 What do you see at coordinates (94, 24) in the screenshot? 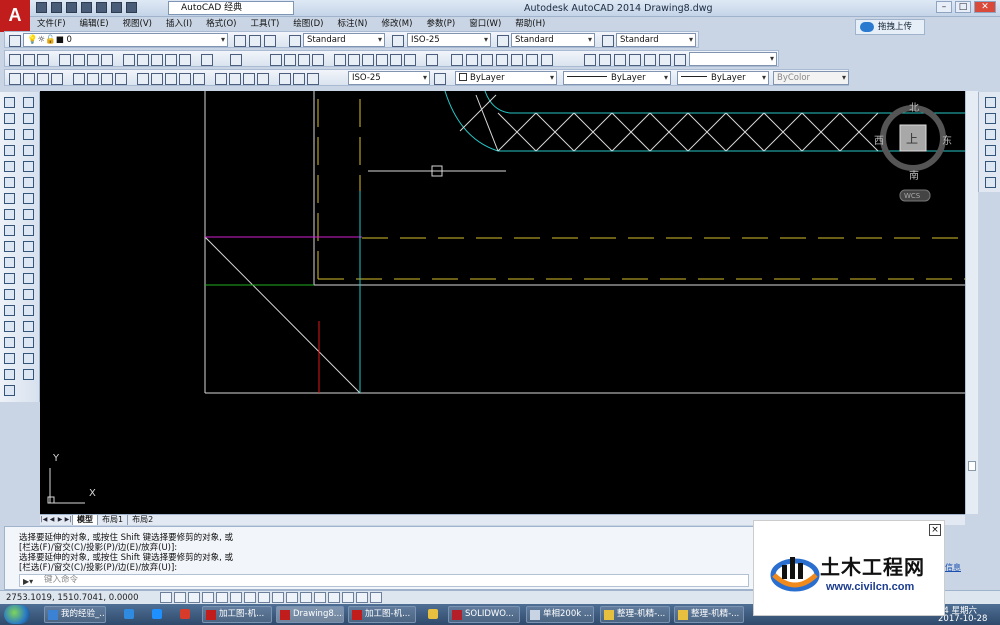
I see `menu-edit: 编辑(E)` at bounding box center [94, 24].